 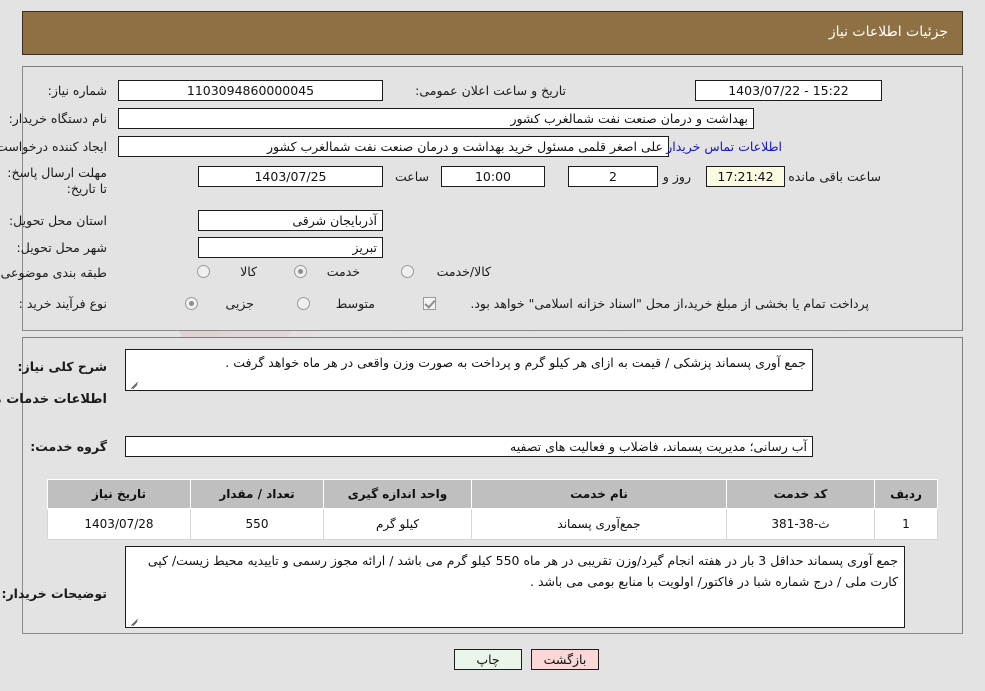 What do you see at coordinates (57, 220) in the screenshot?
I see `delivery-province-label: استان محل تحویل:` at bounding box center [57, 220].